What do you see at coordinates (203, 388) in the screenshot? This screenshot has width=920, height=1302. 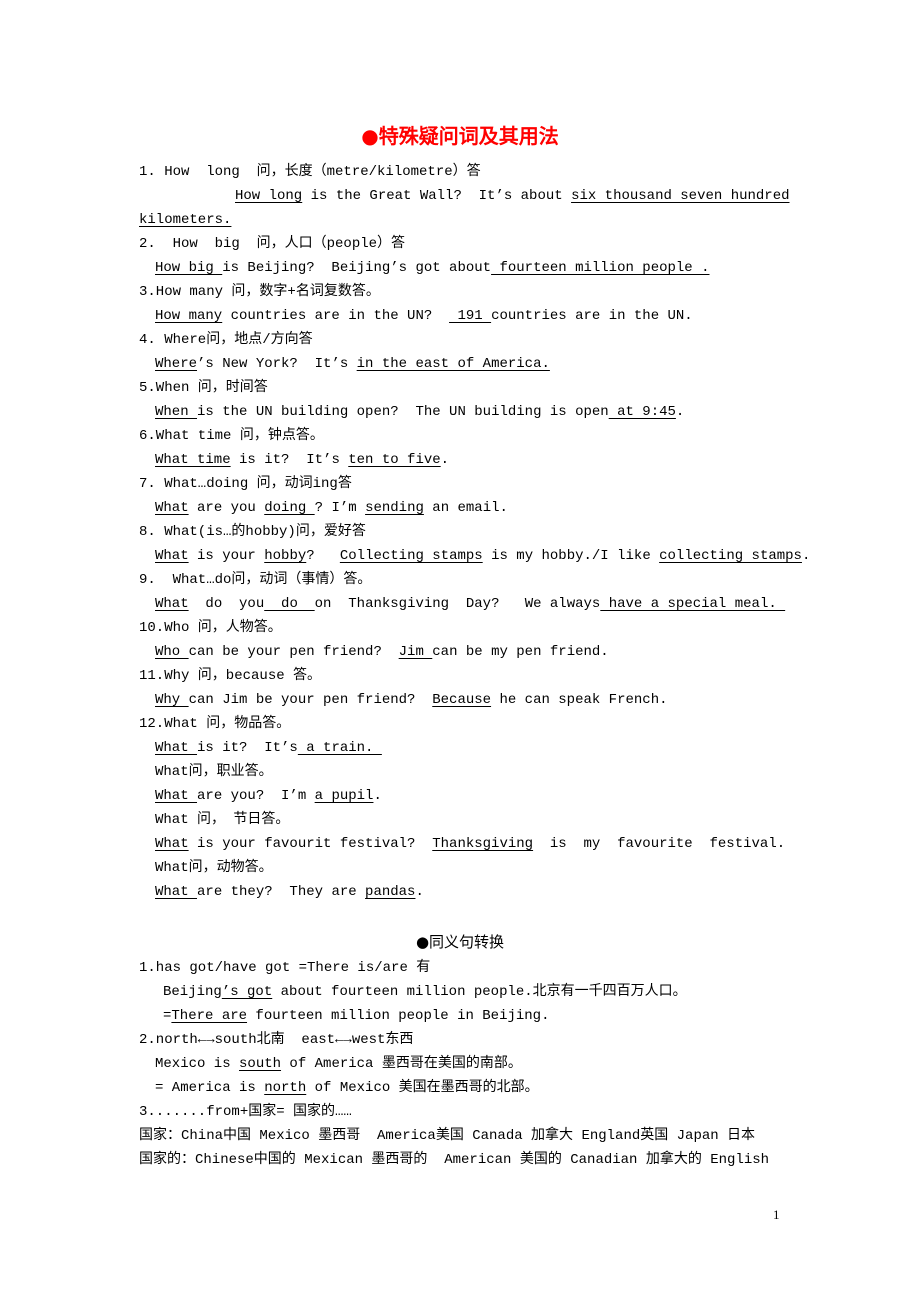 I see `question-word-heading: 5.When 问，时间答` at bounding box center [203, 388].